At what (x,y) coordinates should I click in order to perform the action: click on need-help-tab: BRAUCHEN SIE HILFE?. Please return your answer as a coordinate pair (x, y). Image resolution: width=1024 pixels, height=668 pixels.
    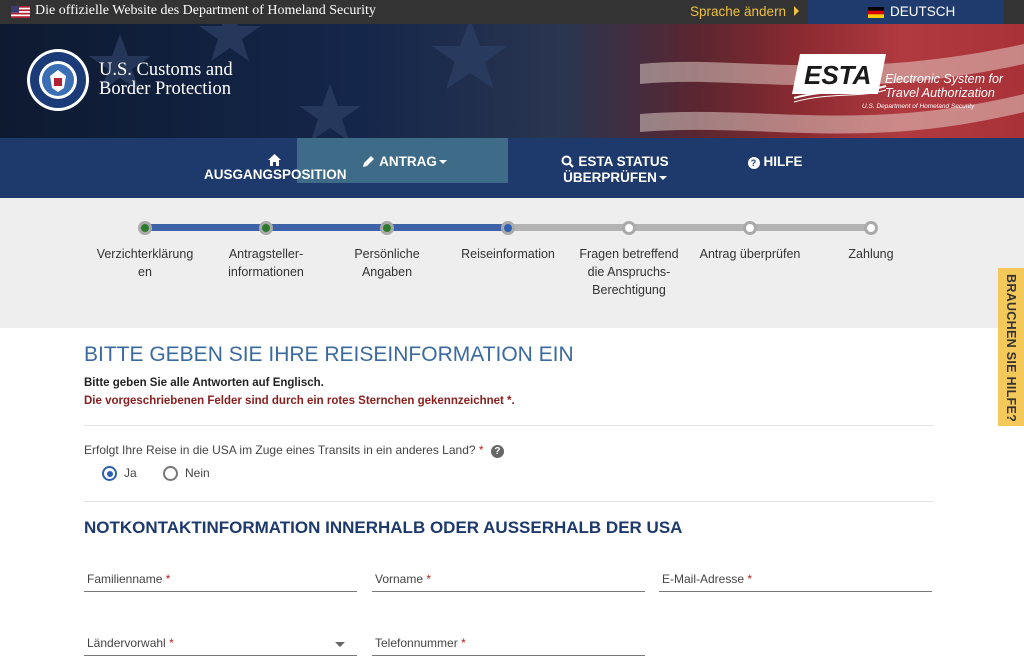
    Looking at the image, I should click on (1011, 347).